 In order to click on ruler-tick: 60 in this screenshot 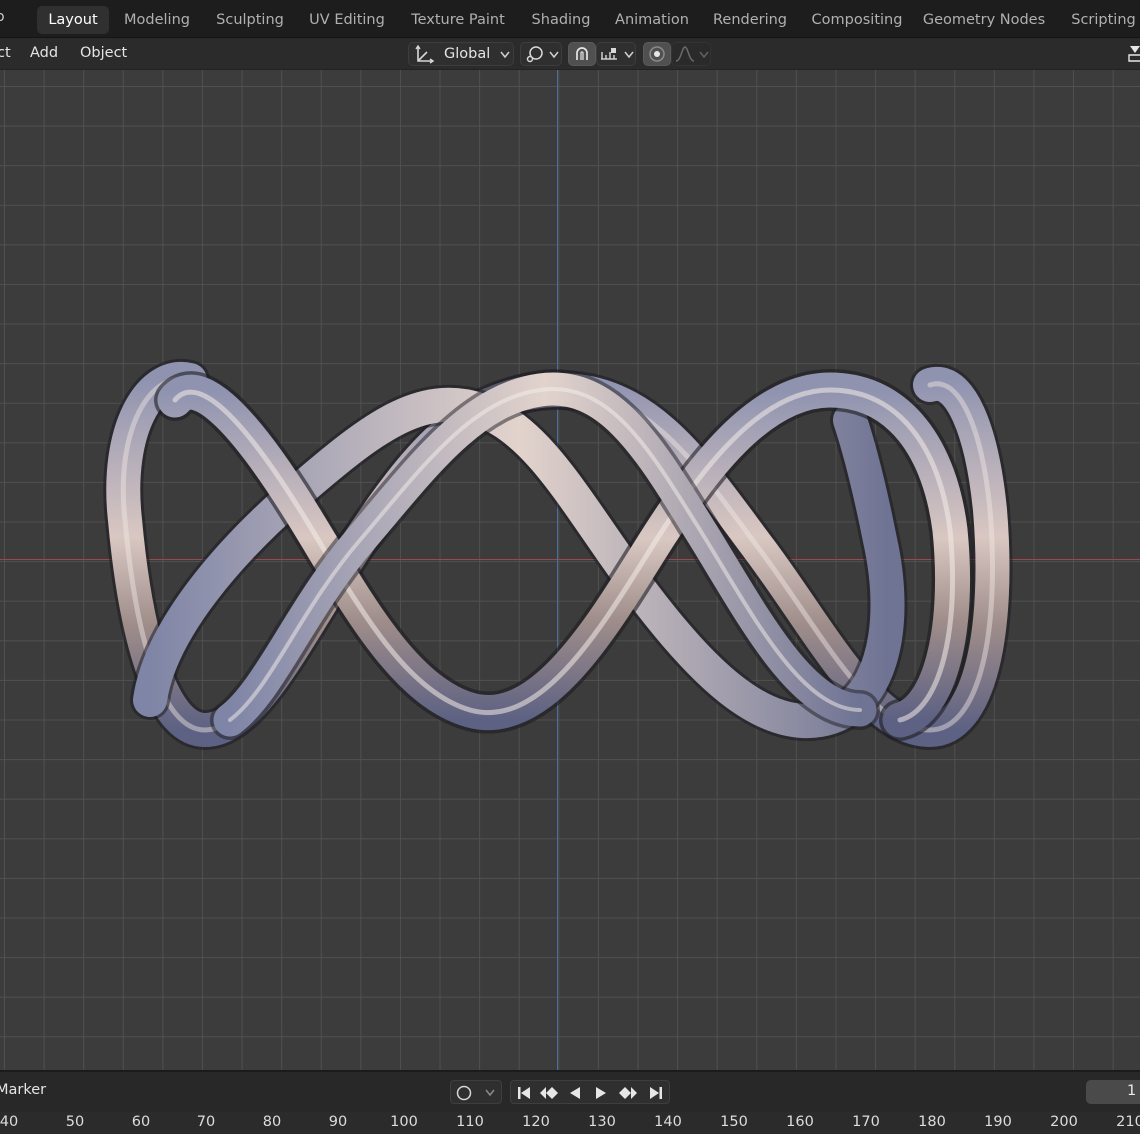, I will do `click(141, 1122)`.